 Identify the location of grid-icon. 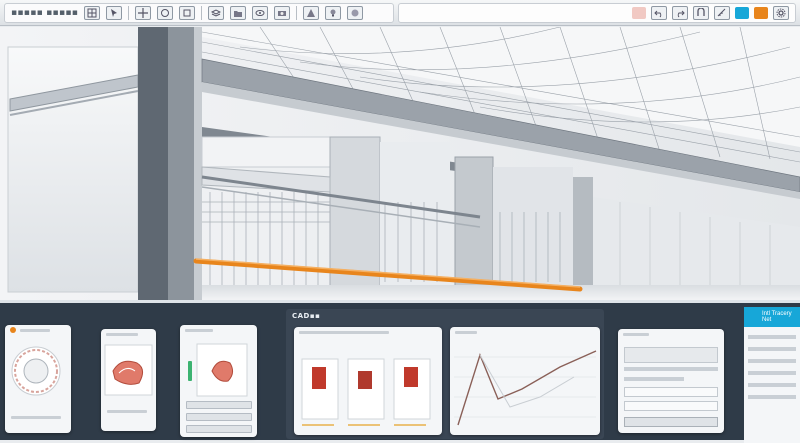
(92, 13).